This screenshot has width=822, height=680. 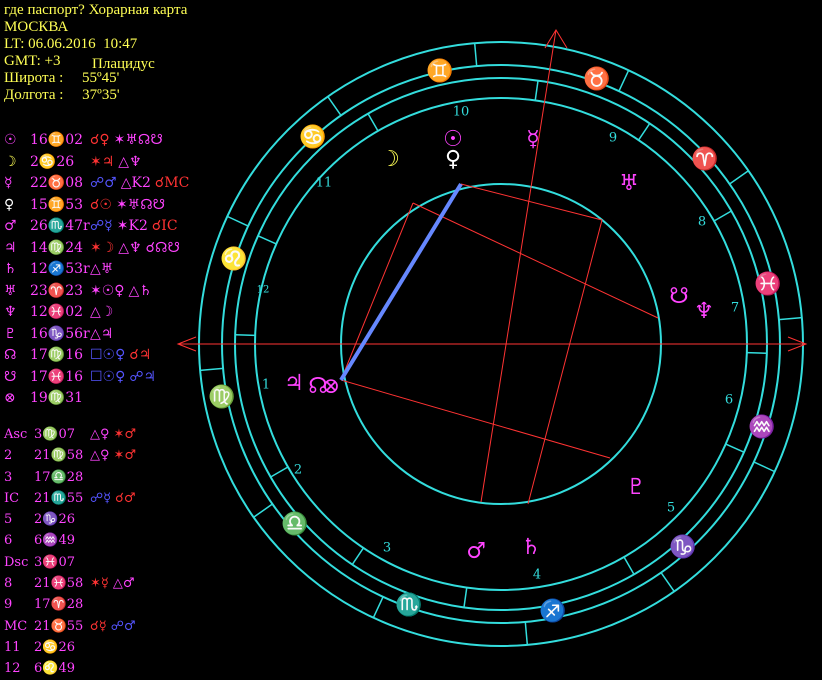 What do you see at coordinates (533, 139) in the screenshot?
I see `planet-glyph-on-wheel: ☿` at bounding box center [533, 139].